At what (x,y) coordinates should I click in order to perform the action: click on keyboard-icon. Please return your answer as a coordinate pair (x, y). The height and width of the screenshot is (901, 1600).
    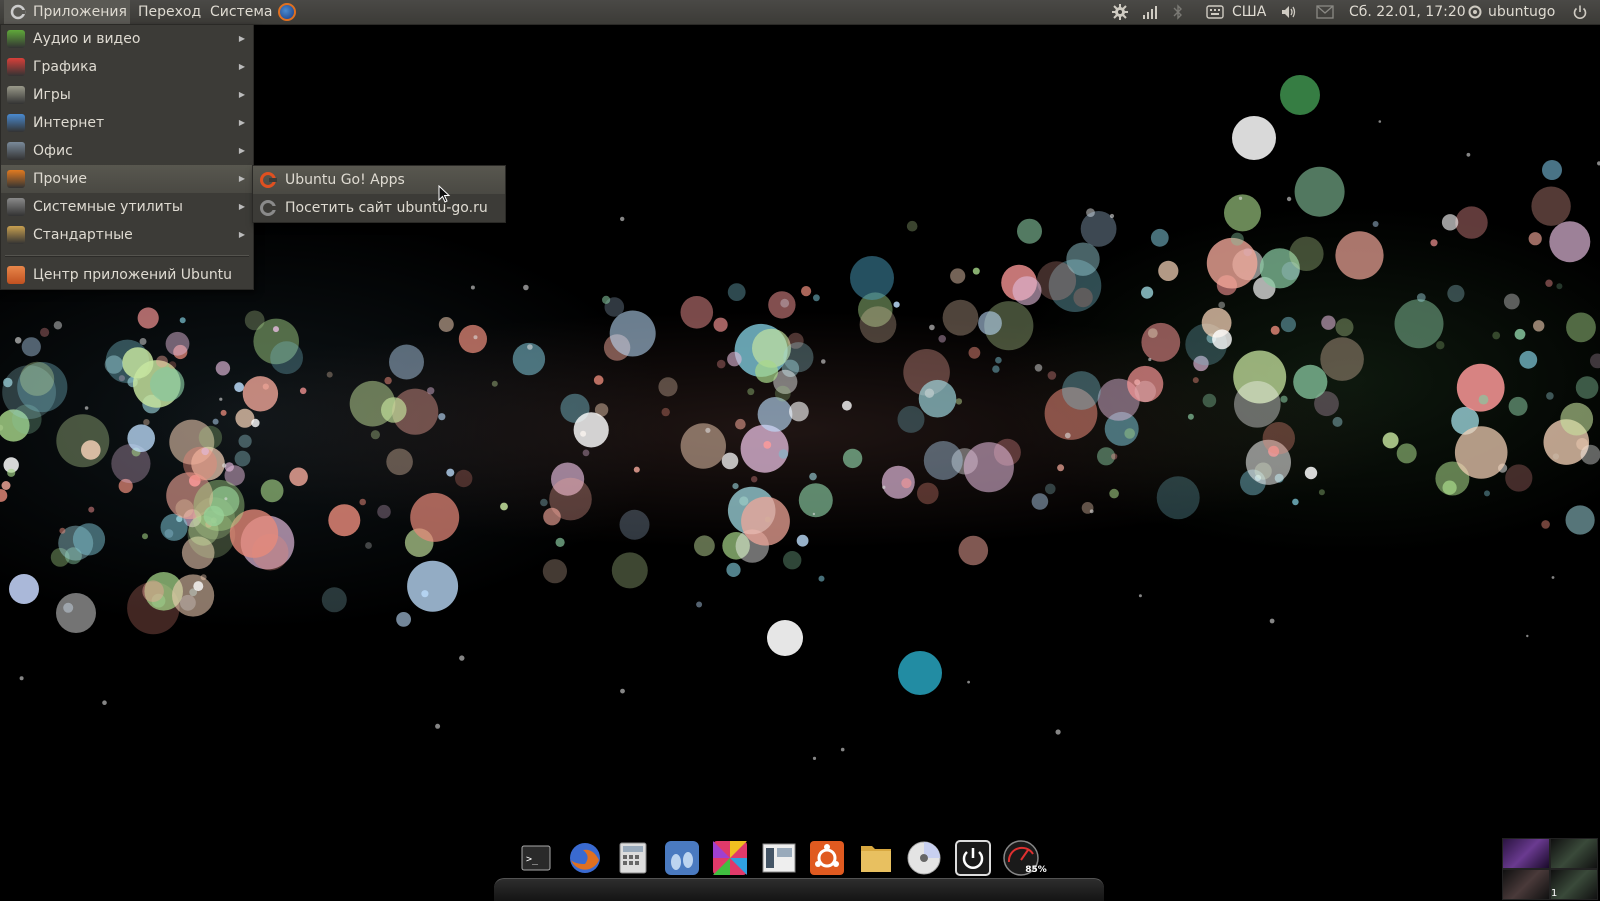
    Looking at the image, I should click on (1215, 12).